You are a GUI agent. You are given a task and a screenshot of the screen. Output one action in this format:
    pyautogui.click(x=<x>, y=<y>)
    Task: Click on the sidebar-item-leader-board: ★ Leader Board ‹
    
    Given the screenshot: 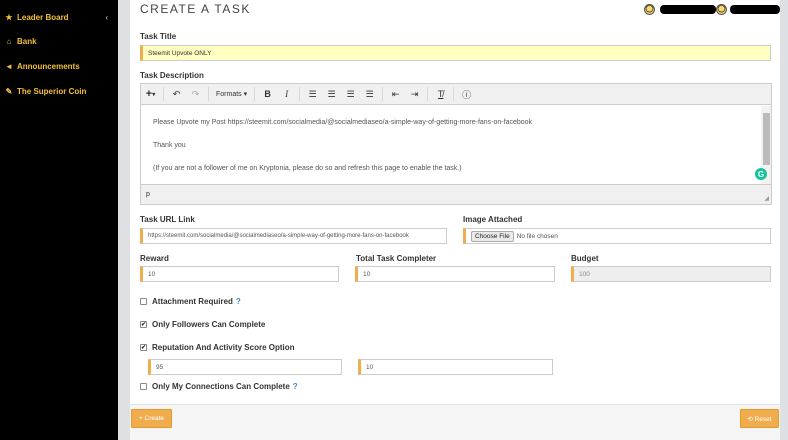 What is the action you would take?
    pyautogui.click(x=59, y=17)
    